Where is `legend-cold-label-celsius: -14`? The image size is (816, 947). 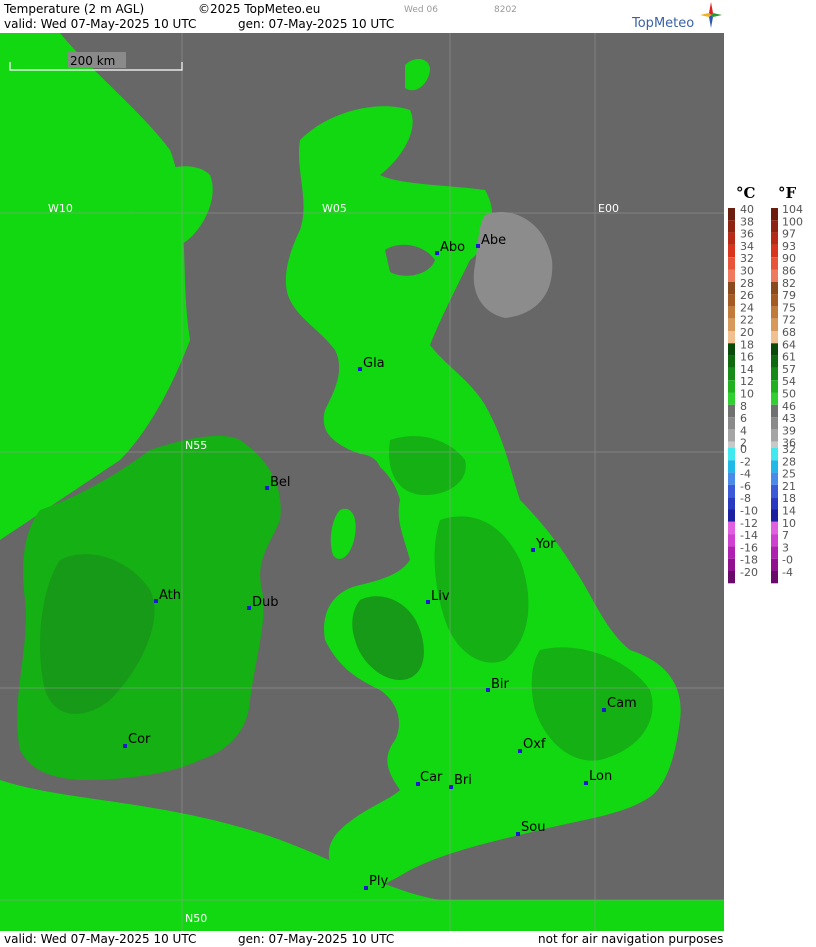 legend-cold-label-celsius: -14 is located at coordinates (749, 535).